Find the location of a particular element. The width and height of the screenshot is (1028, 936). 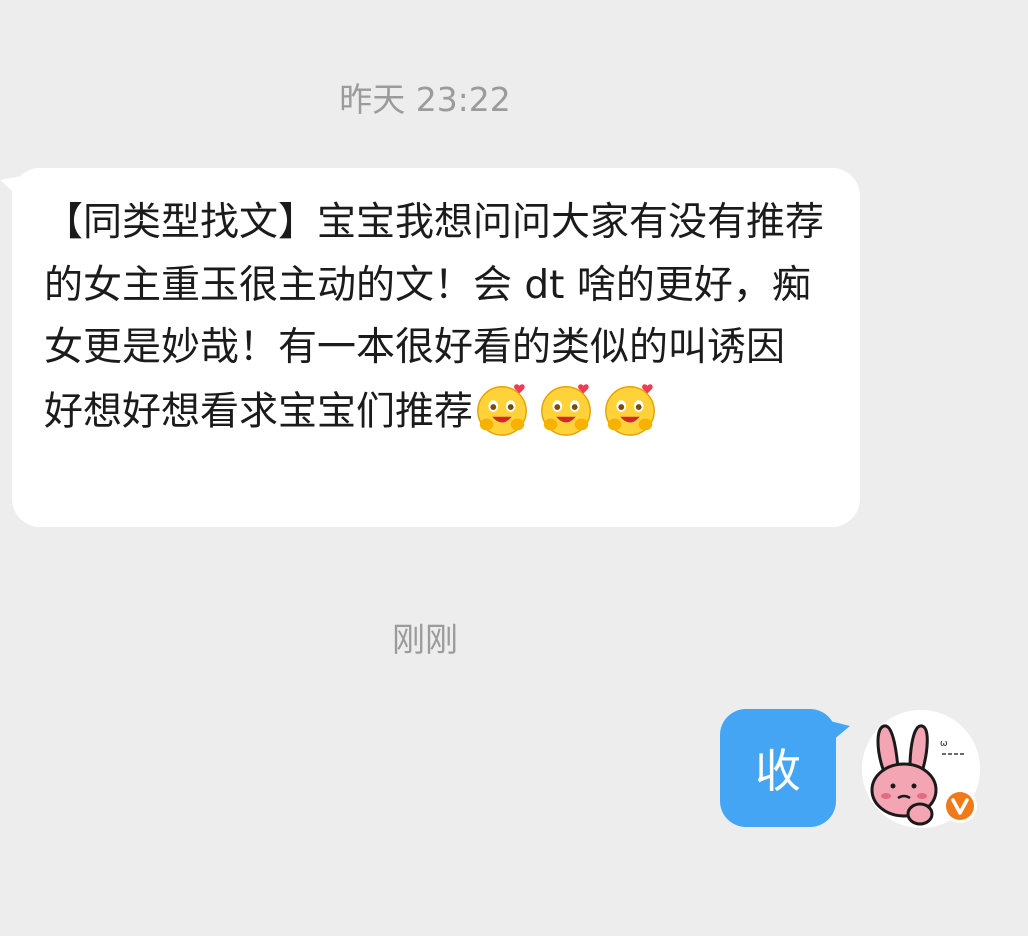

emoji-row is located at coordinates (569, 414).